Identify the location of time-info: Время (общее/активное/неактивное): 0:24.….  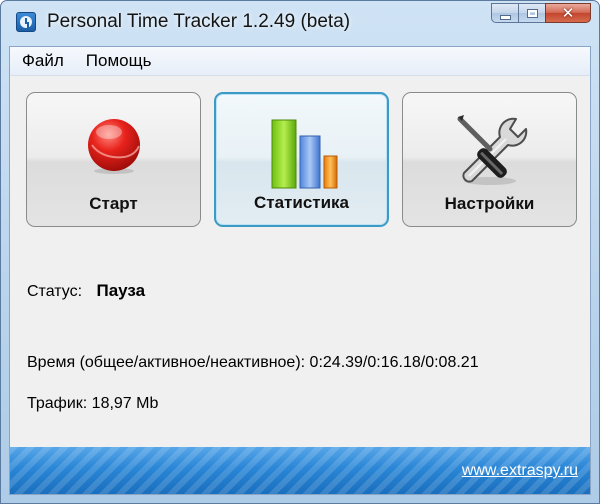
(253, 362).